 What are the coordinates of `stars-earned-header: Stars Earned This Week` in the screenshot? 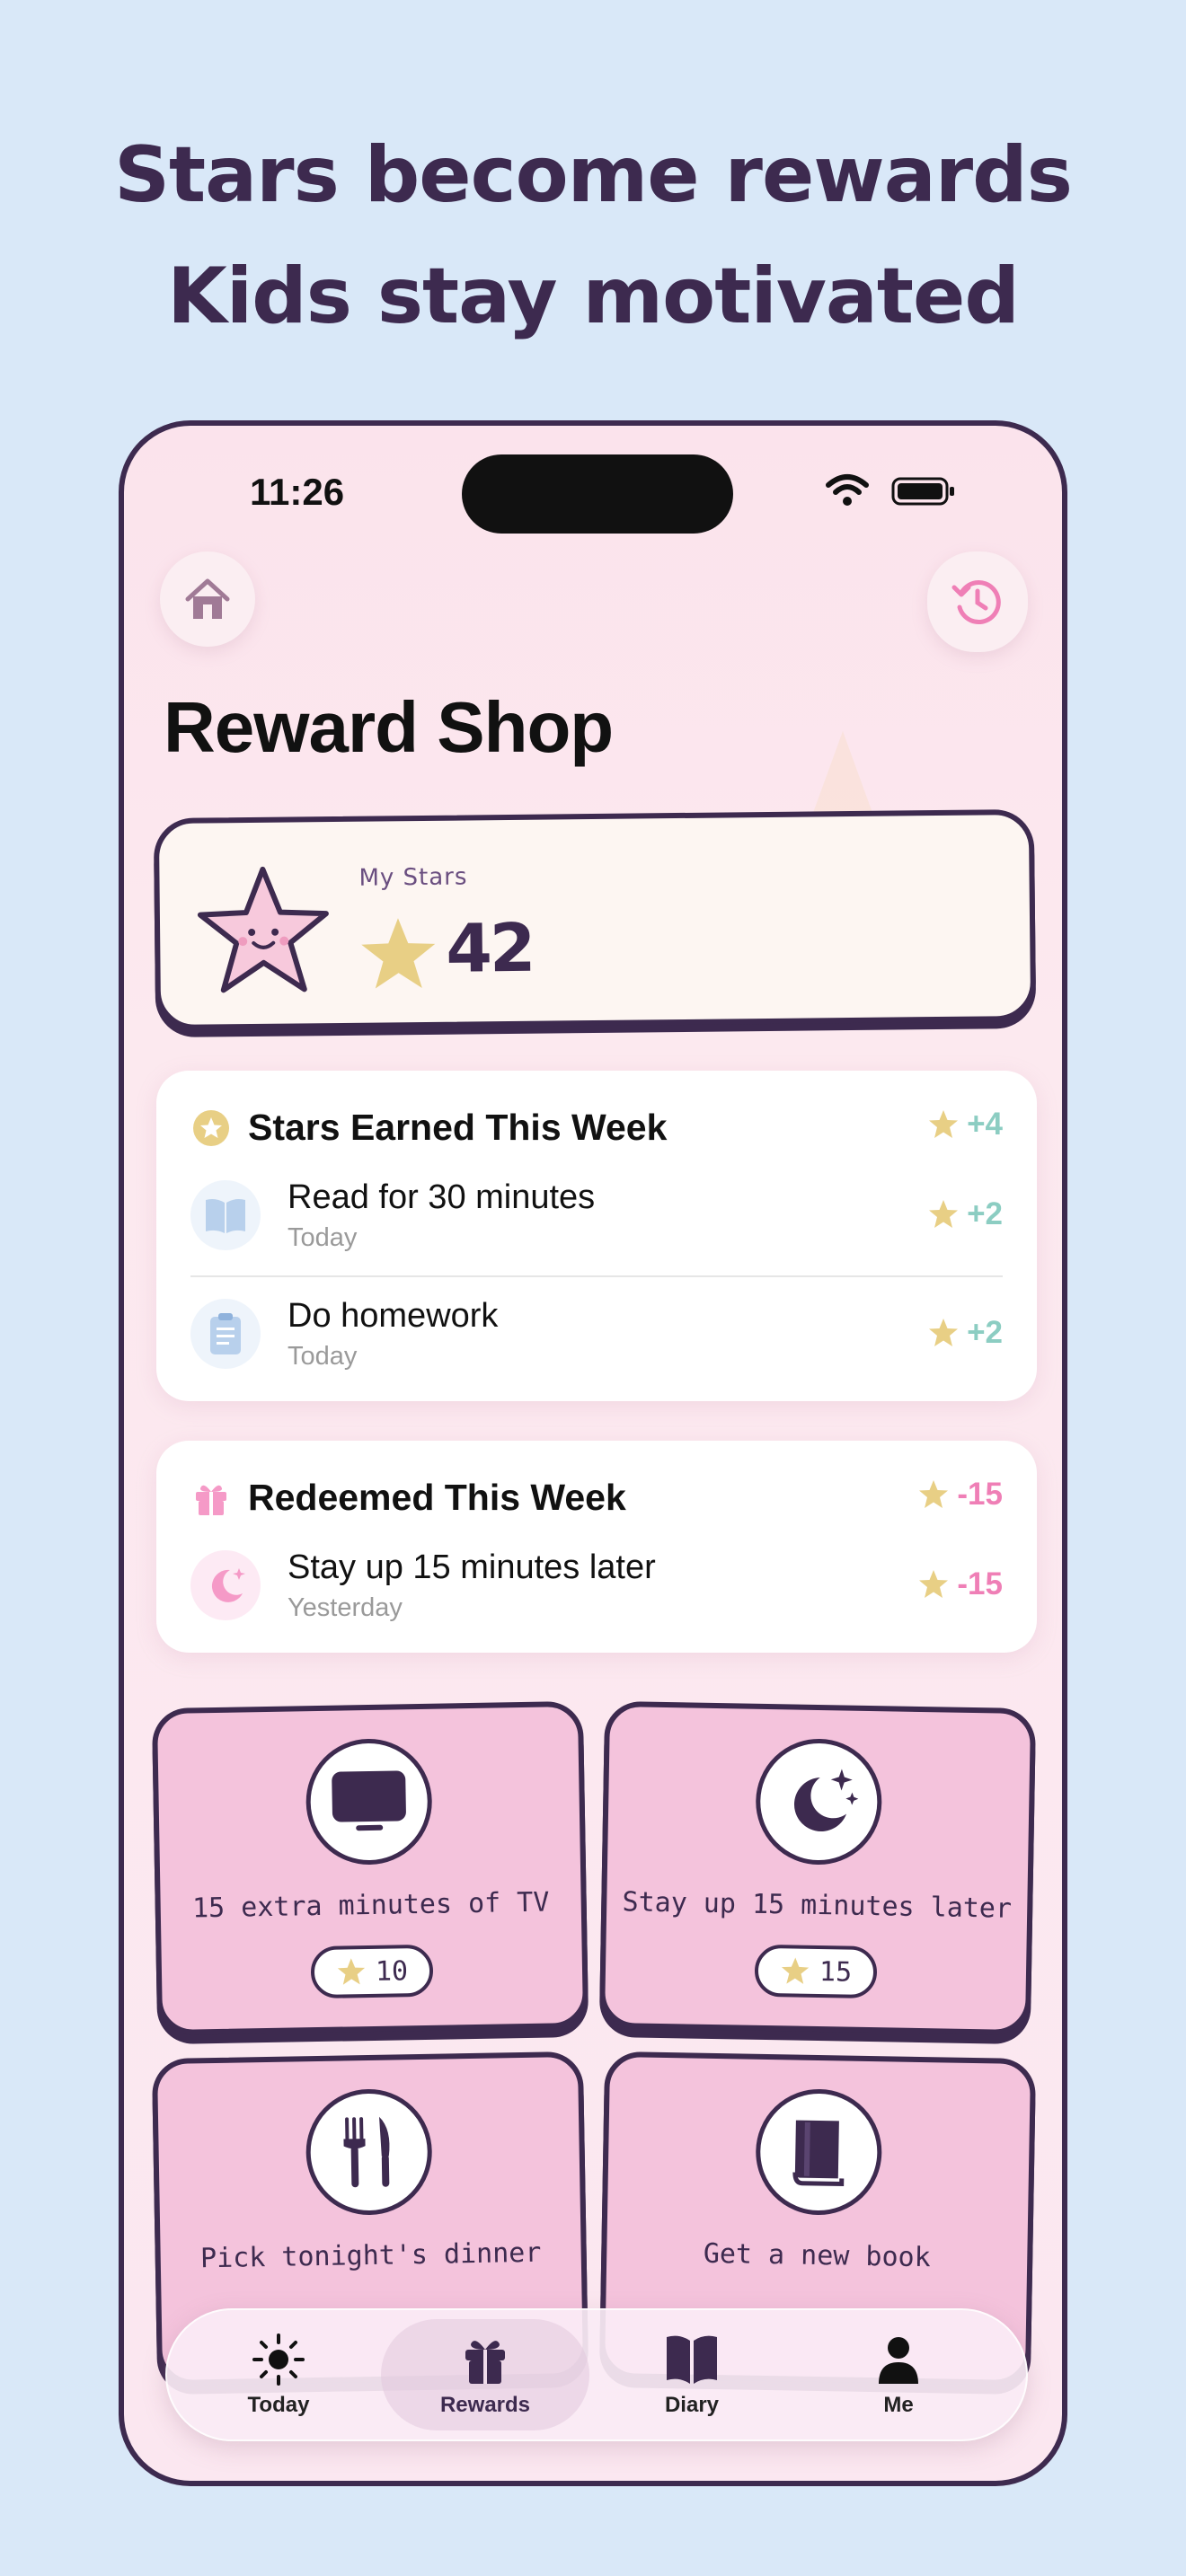 It's located at (429, 1128).